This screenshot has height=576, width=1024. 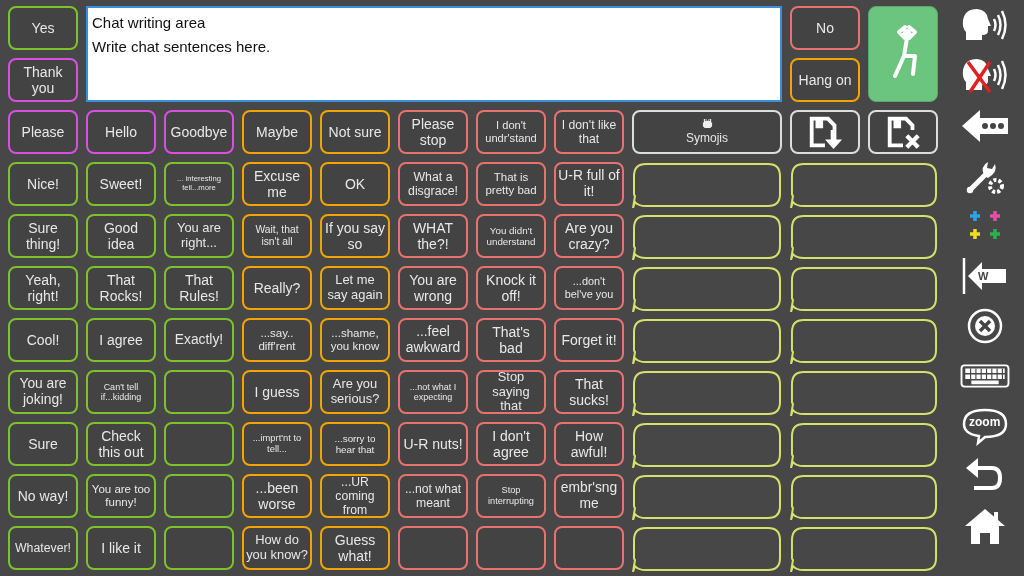 What do you see at coordinates (199, 132) in the screenshot?
I see `phrase-button: Goodbye` at bounding box center [199, 132].